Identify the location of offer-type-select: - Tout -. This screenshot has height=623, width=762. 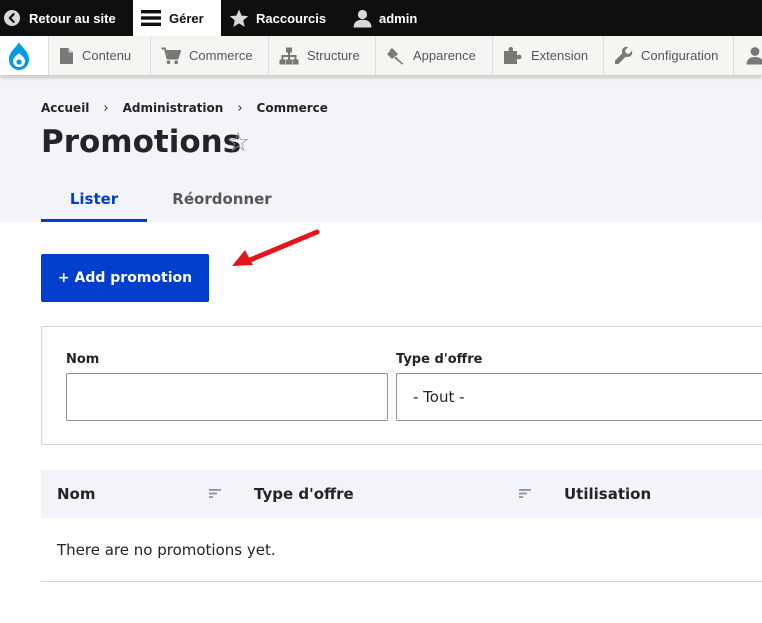
(579, 397).